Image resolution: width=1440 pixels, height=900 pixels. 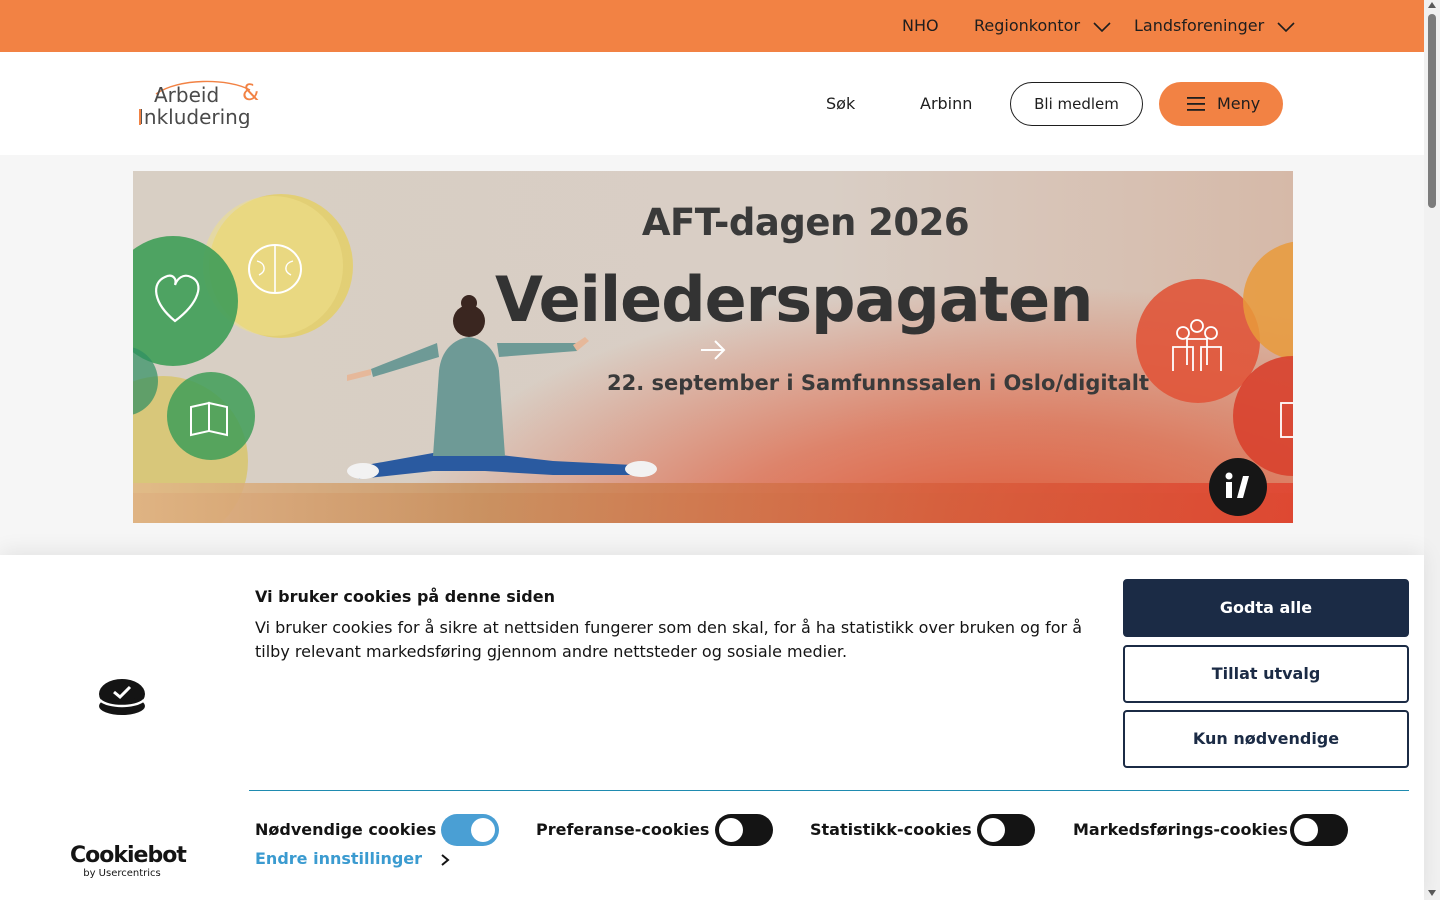 What do you see at coordinates (713, 350) in the screenshot?
I see `arrow-right-icon` at bounding box center [713, 350].